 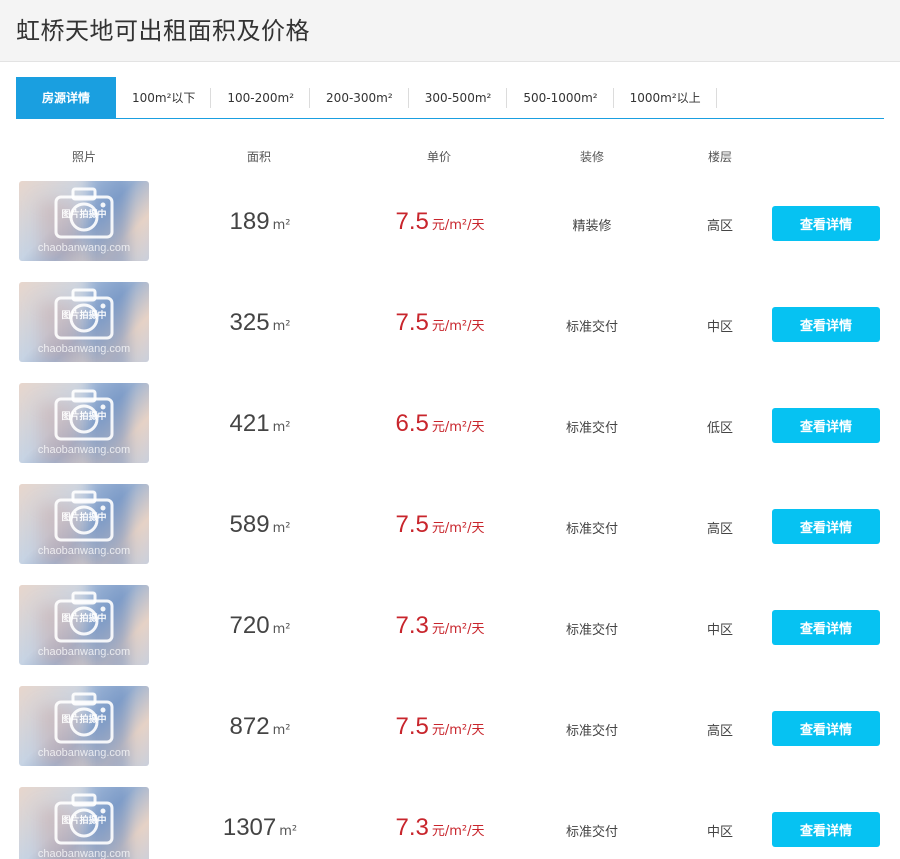 I want to click on price-value: 6.5 元/m²/天, so click(x=440, y=424).